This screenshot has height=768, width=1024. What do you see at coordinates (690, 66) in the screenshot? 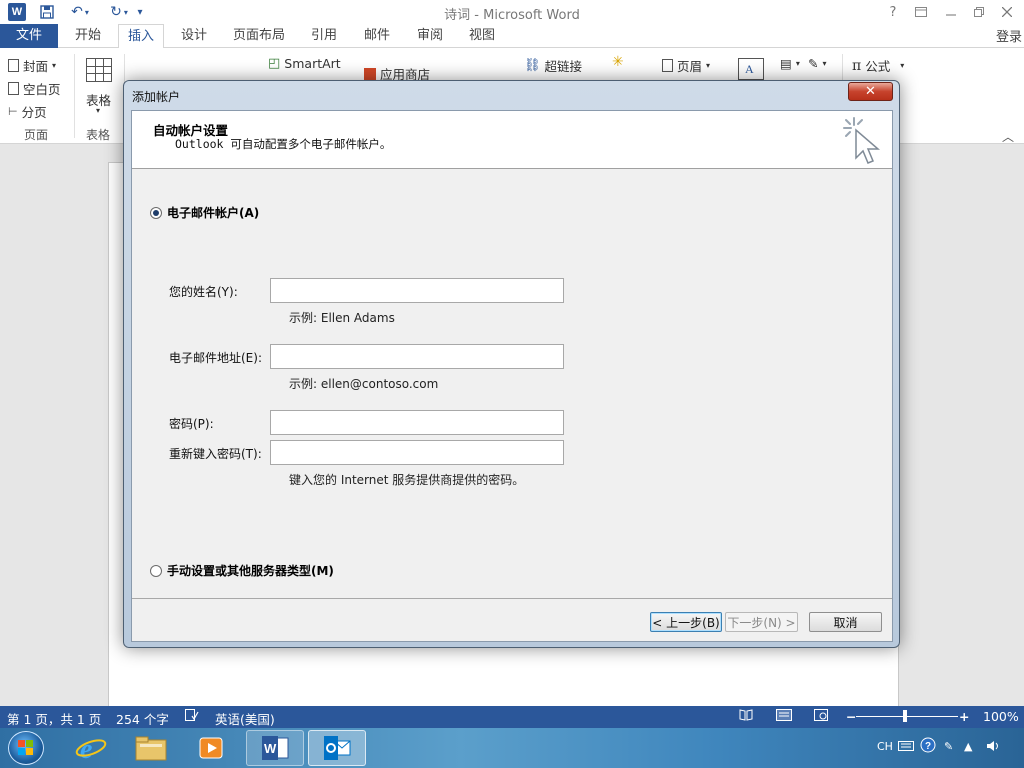
I see `header-label: 页眉` at bounding box center [690, 66].